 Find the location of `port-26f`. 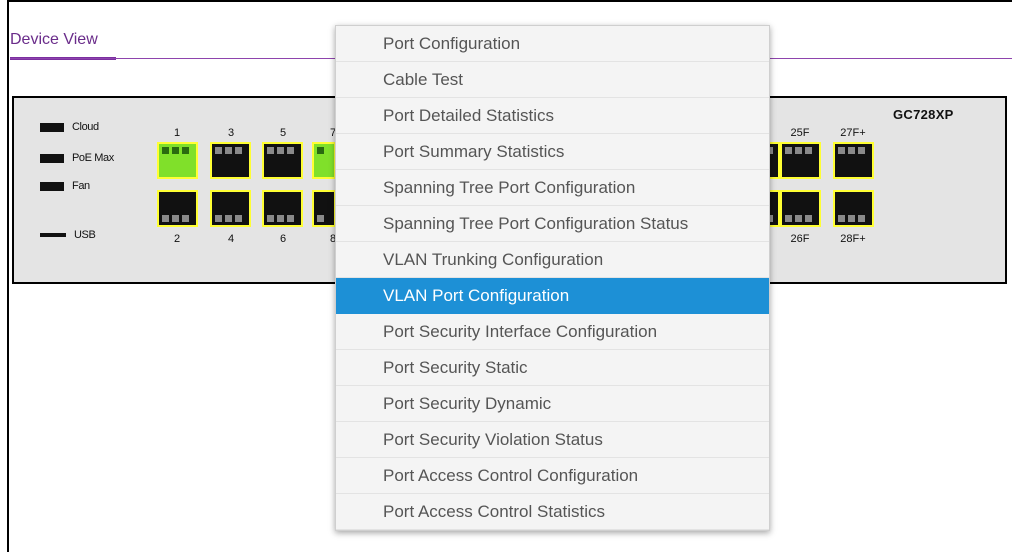

port-26f is located at coordinates (800, 208).